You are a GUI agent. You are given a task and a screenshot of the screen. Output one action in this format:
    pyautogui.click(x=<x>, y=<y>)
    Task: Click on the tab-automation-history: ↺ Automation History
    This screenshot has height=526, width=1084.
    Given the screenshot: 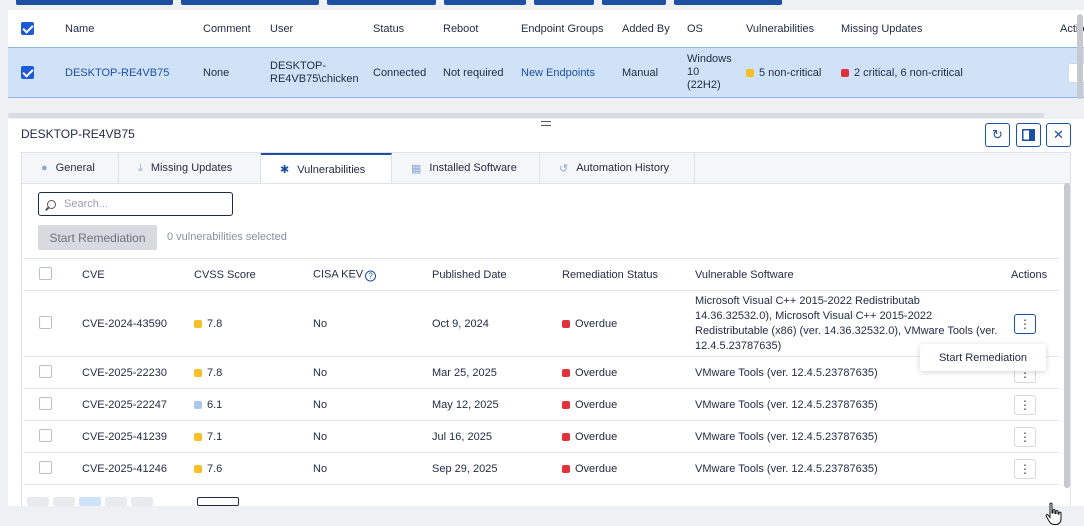 What is the action you would take?
    pyautogui.click(x=617, y=168)
    